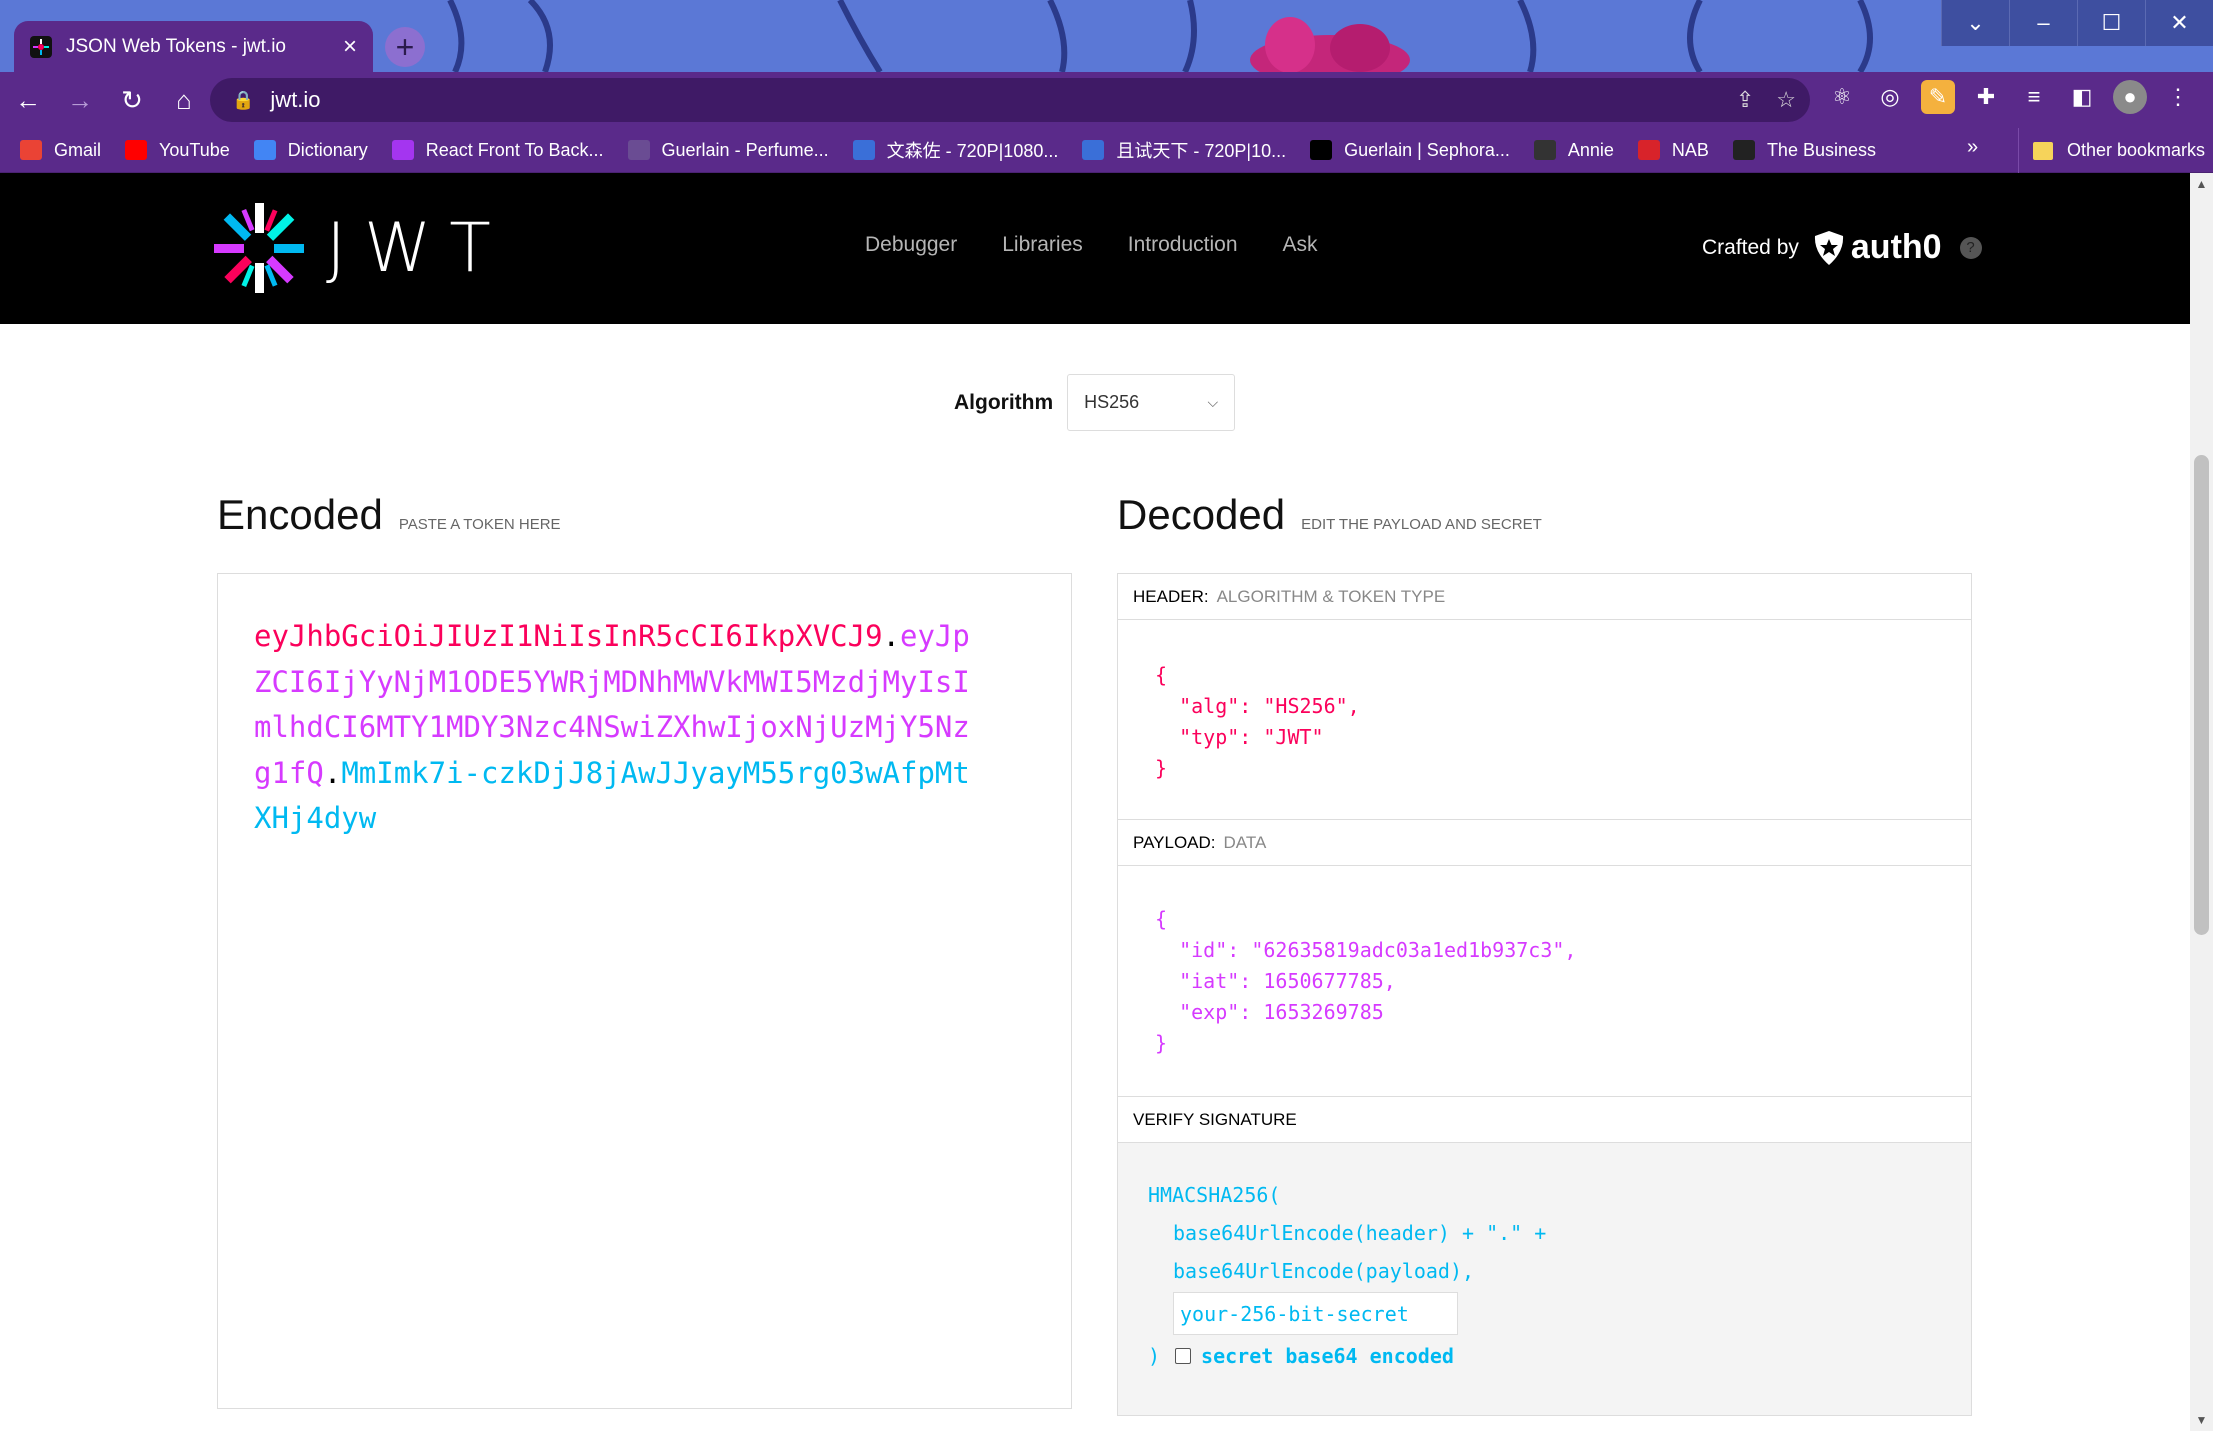  What do you see at coordinates (1842, 247) in the screenshot?
I see `crafted-by: Crafted by auth0 ?` at bounding box center [1842, 247].